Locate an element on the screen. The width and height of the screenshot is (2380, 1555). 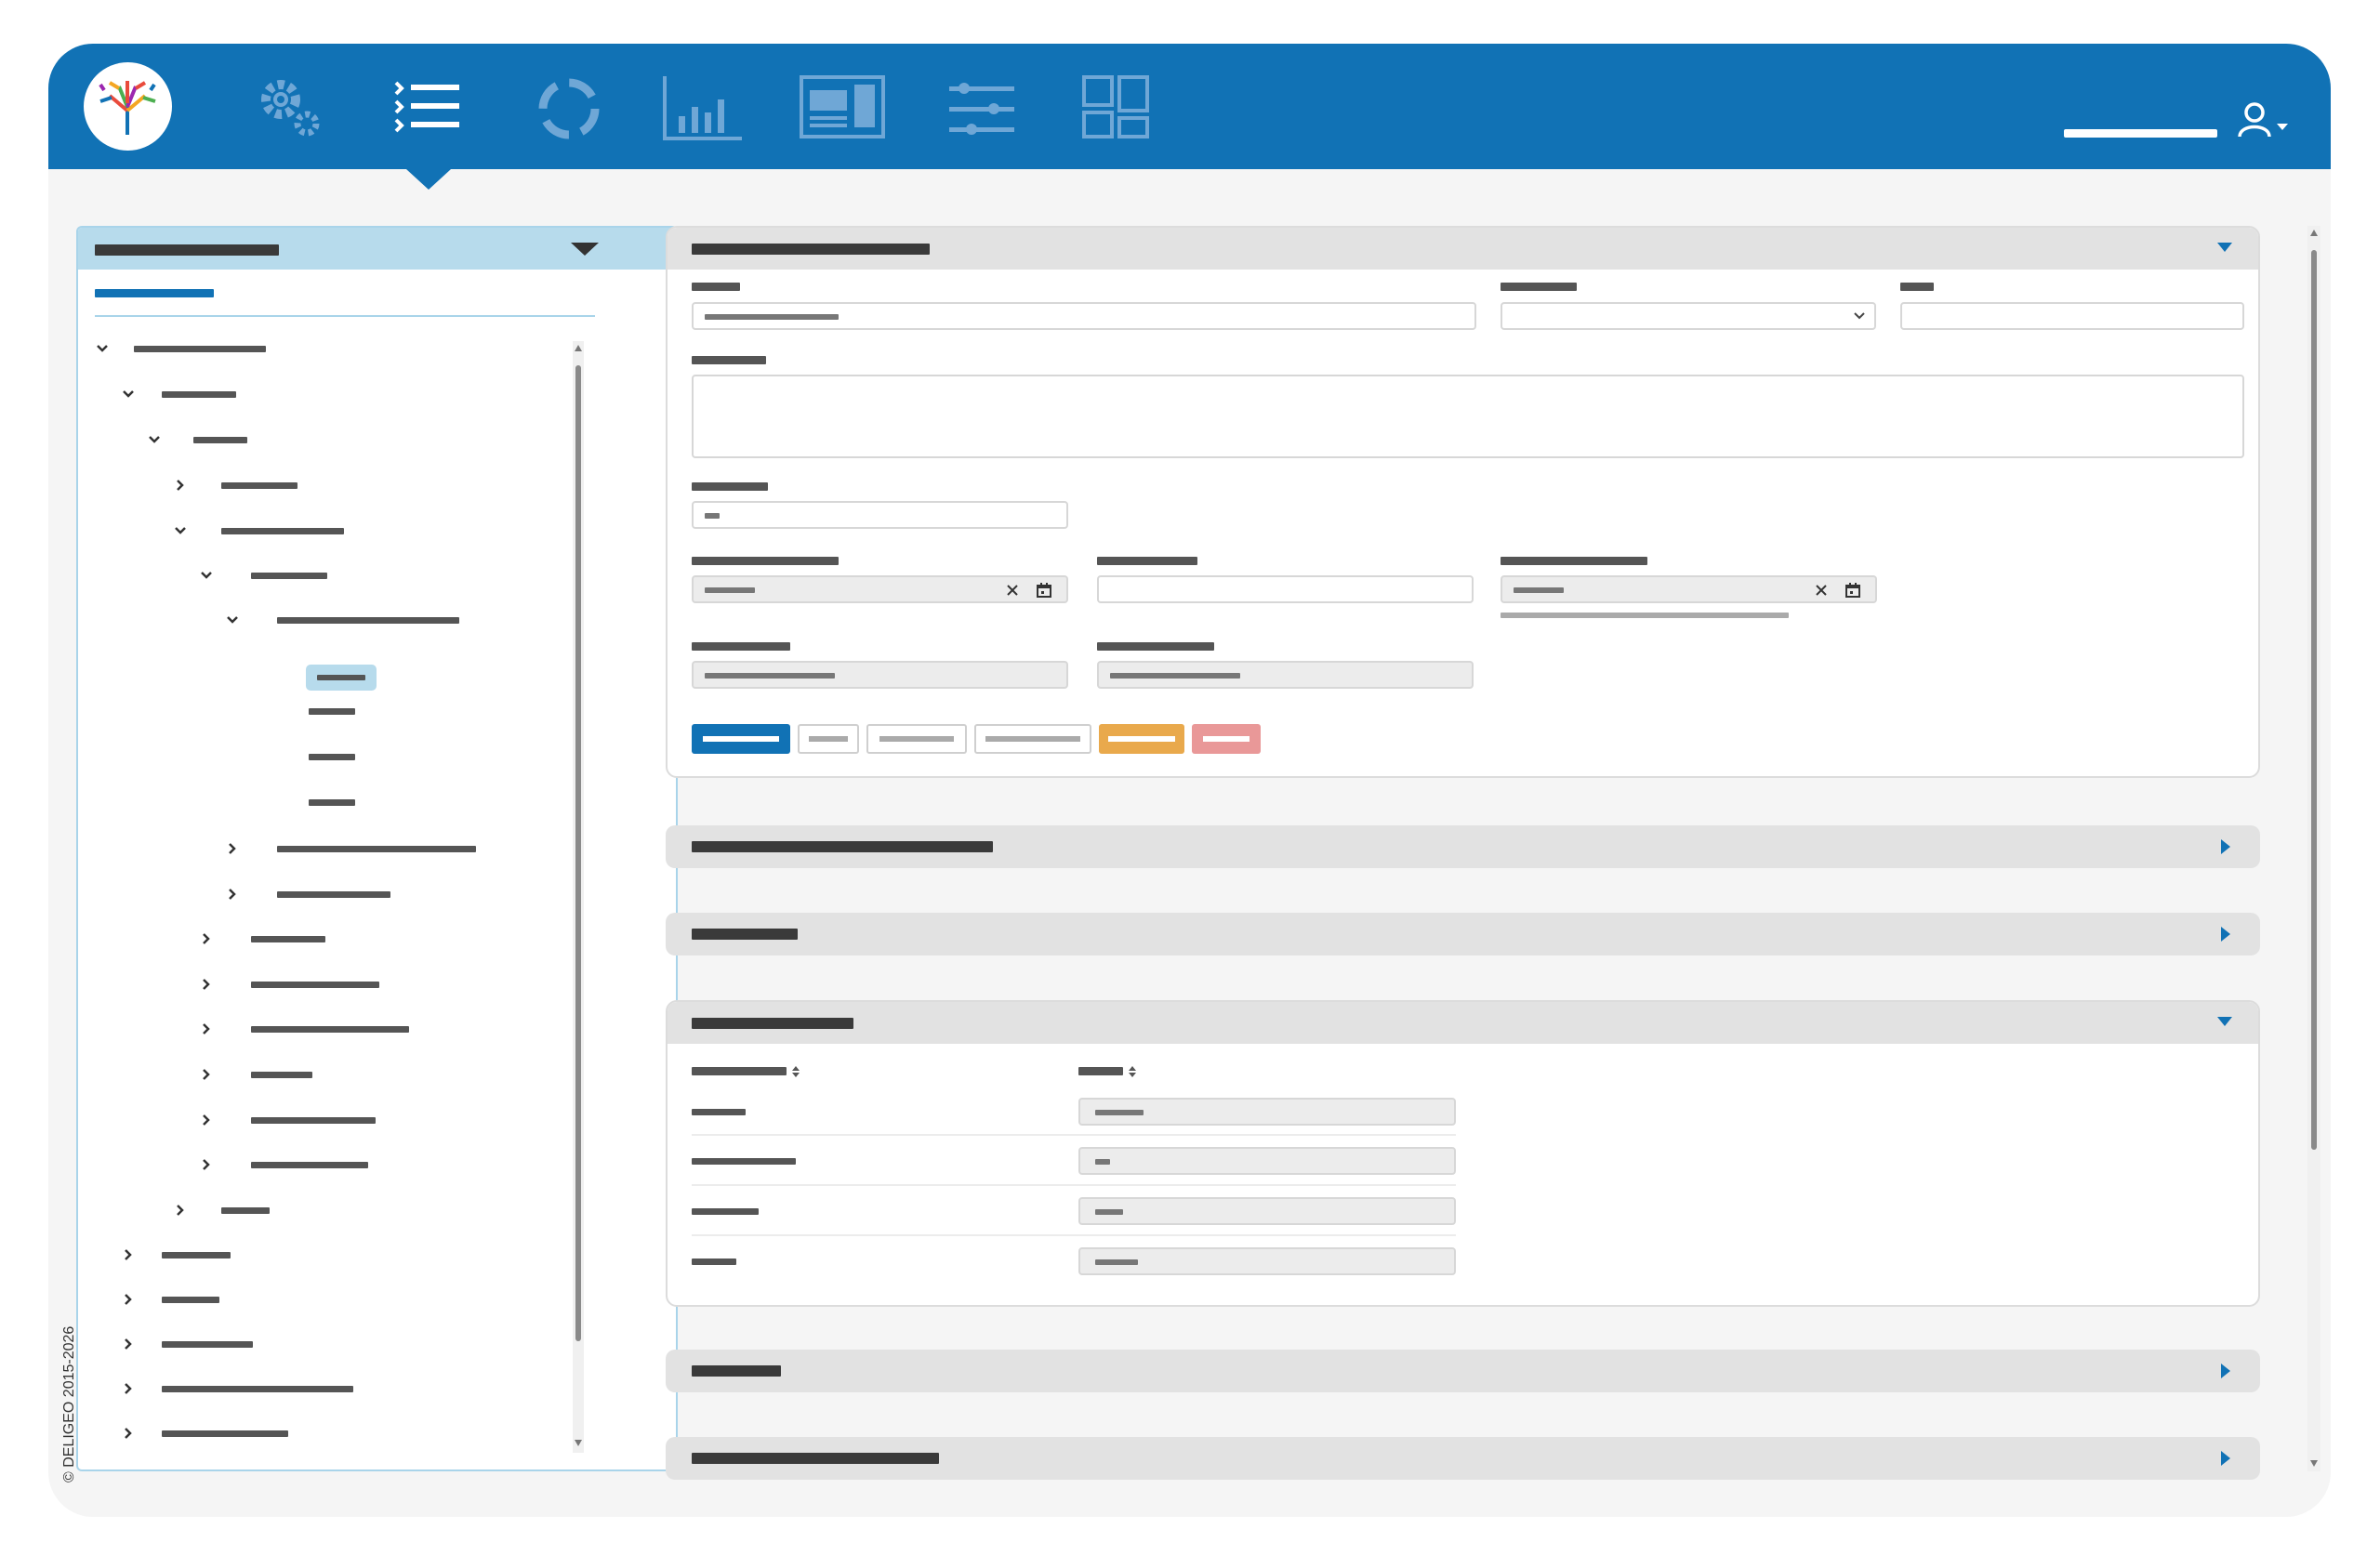
save-button is located at coordinates (741, 739).